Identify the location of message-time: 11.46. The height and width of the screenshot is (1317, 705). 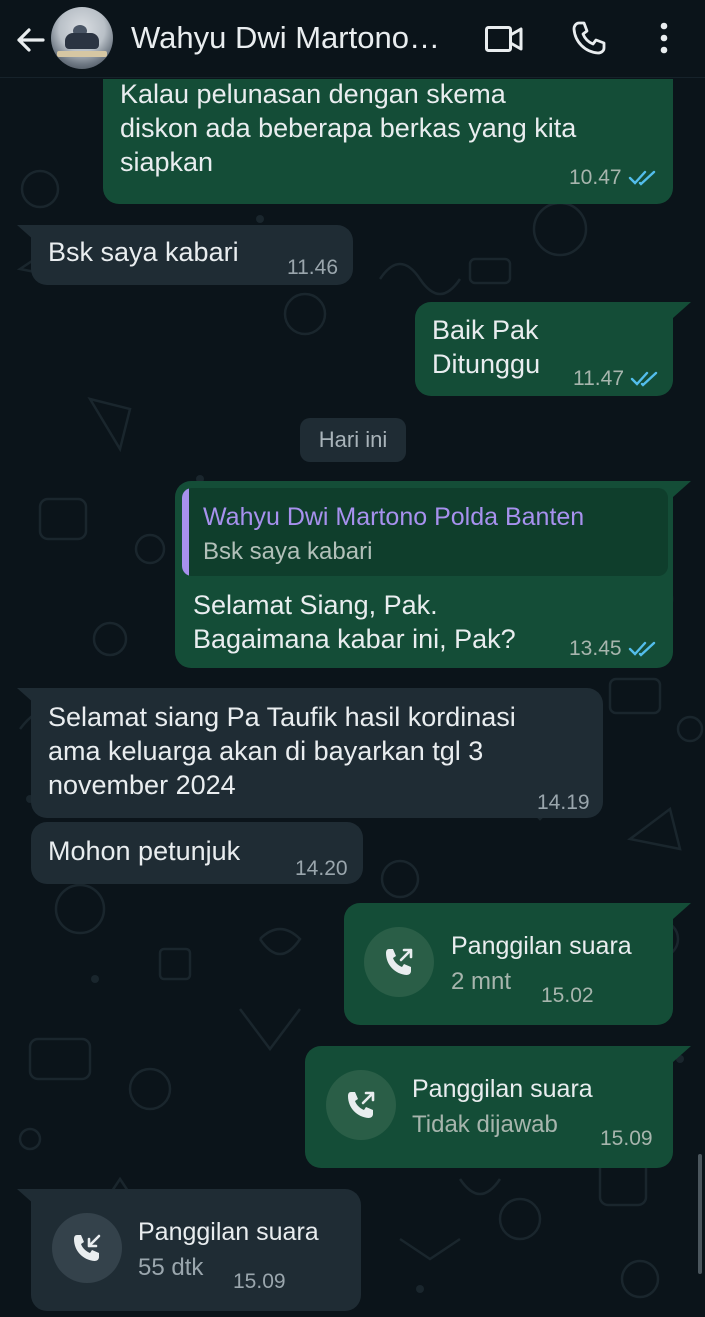
(312, 267).